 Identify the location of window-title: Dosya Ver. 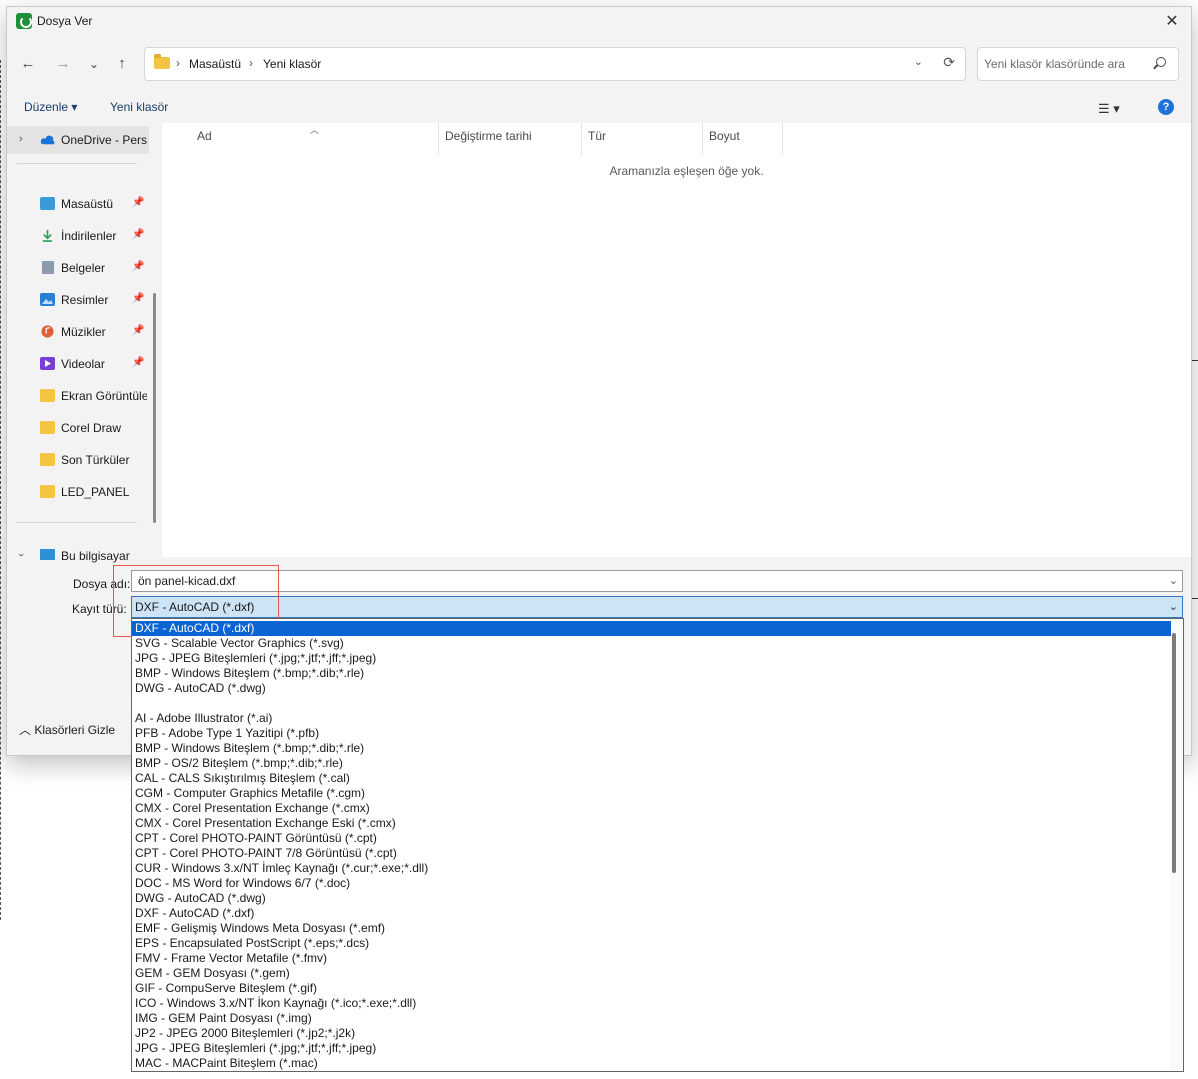
(65, 21).